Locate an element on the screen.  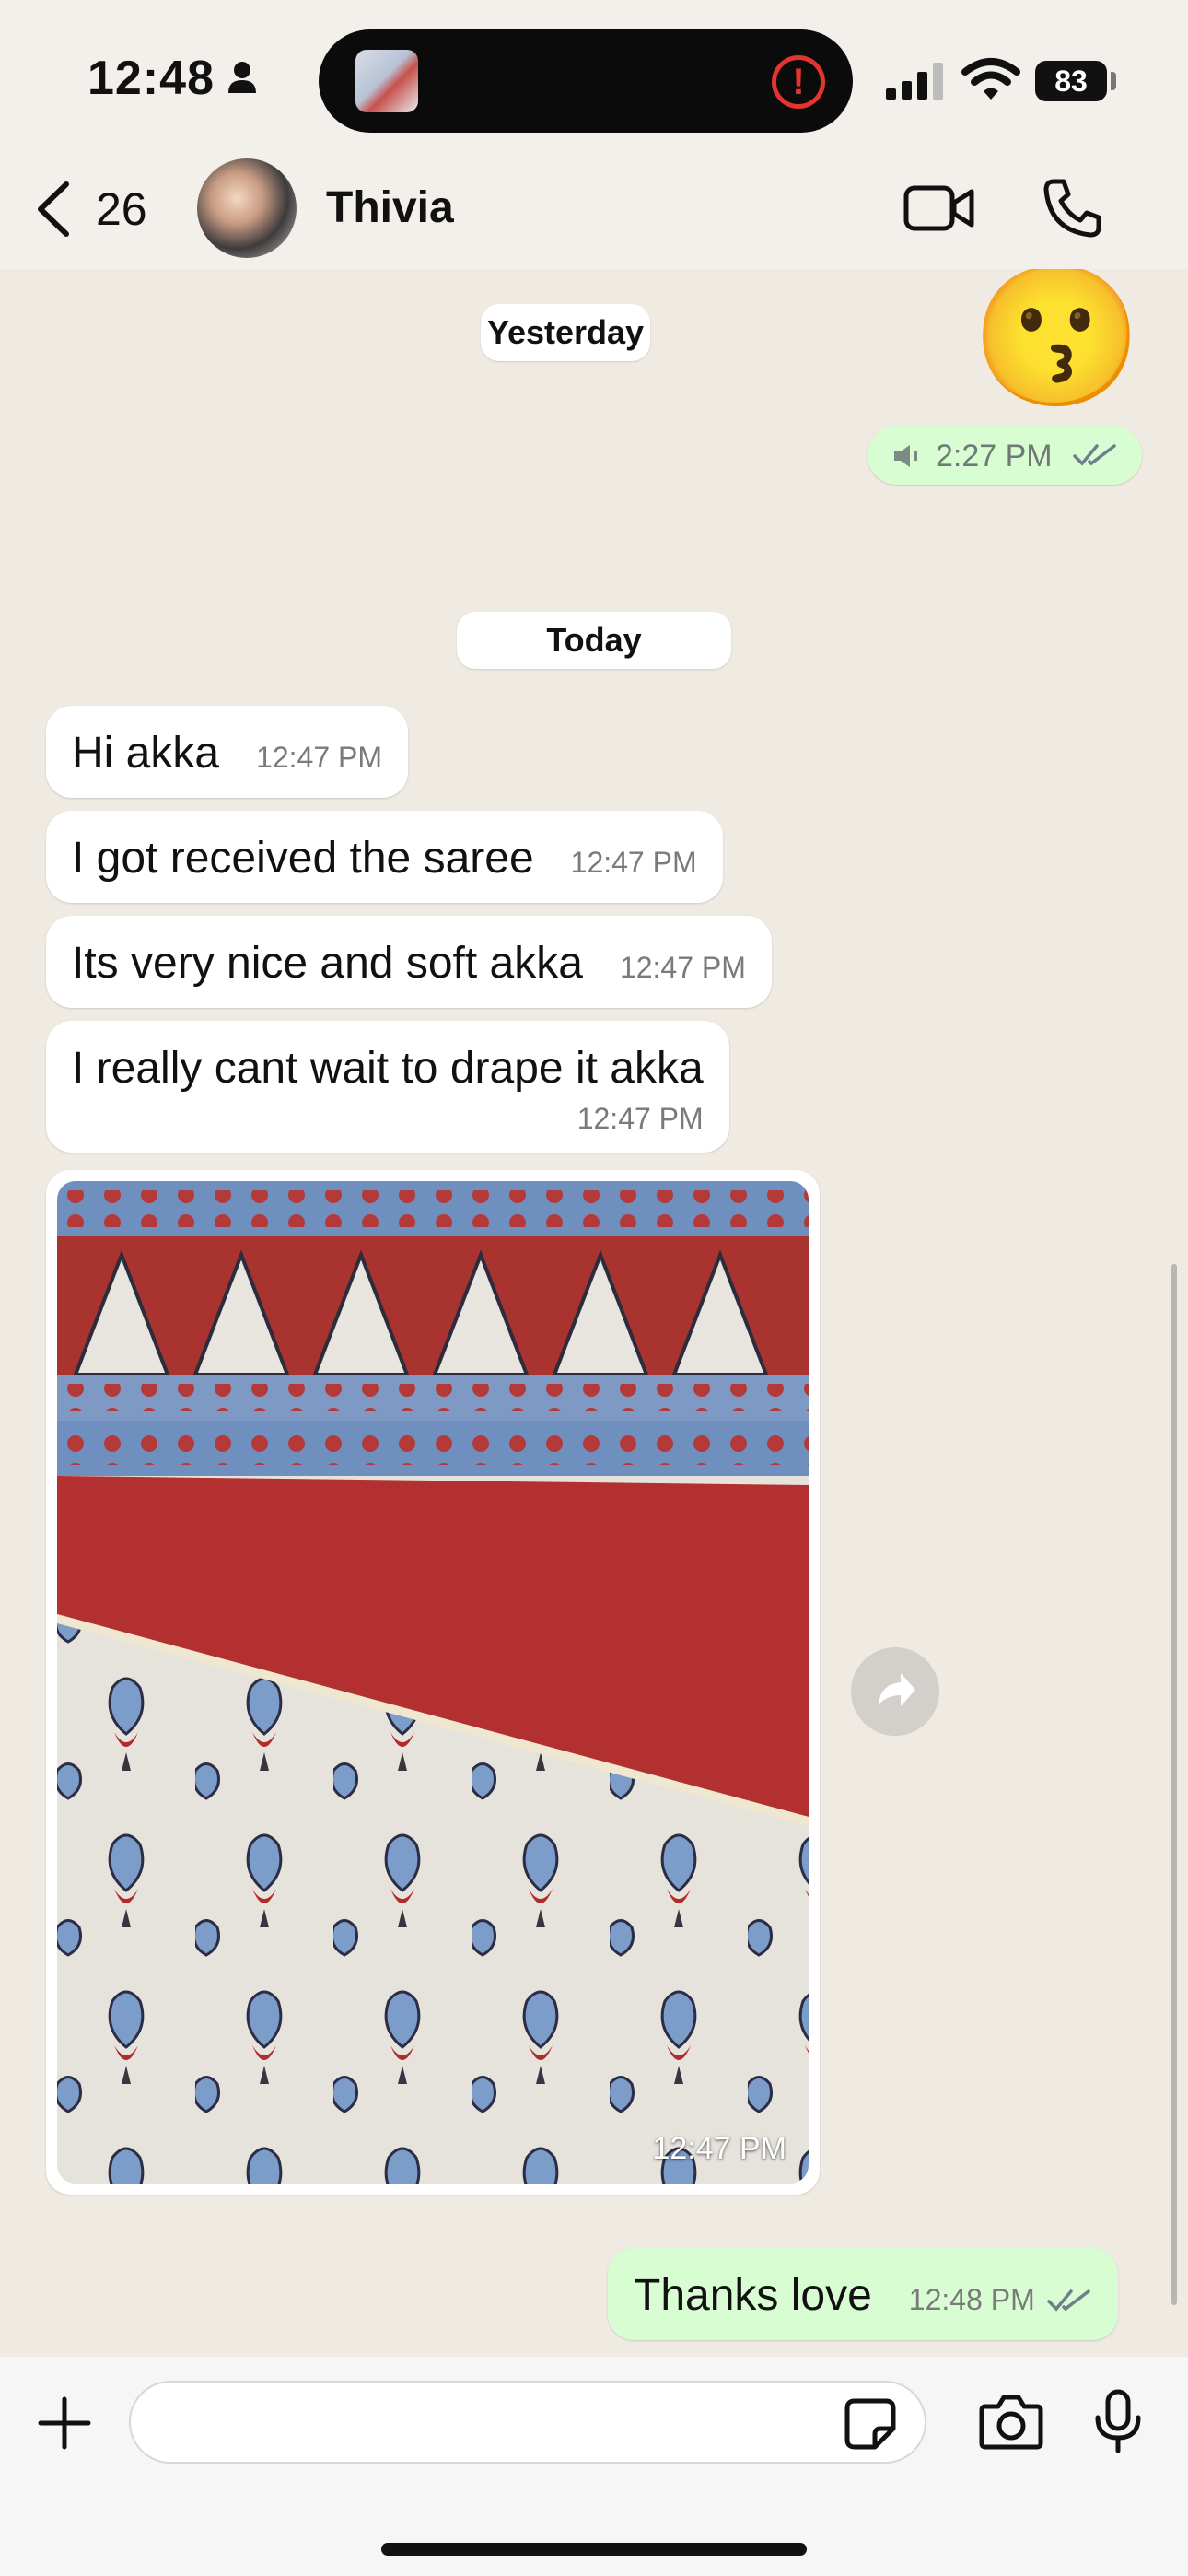
unread-count: 26 is located at coordinates (121, 209).